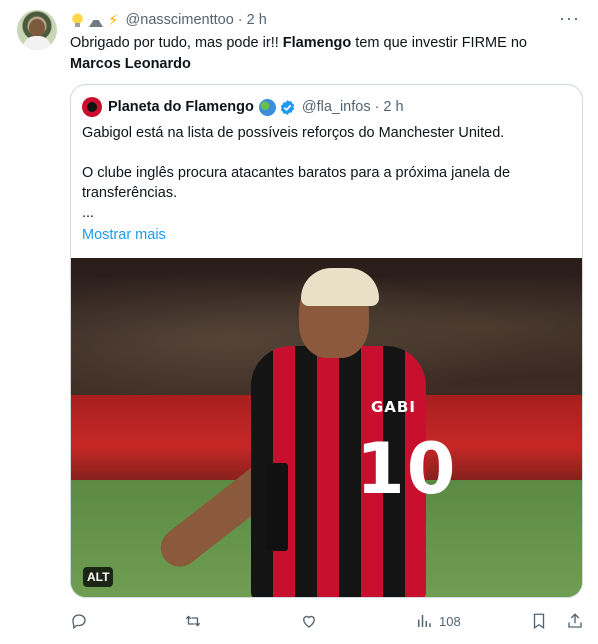 This screenshot has width=598, height=644. What do you see at coordinates (317, 43) in the screenshot?
I see `tweet-text-bold: Flamengo` at bounding box center [317, 43].